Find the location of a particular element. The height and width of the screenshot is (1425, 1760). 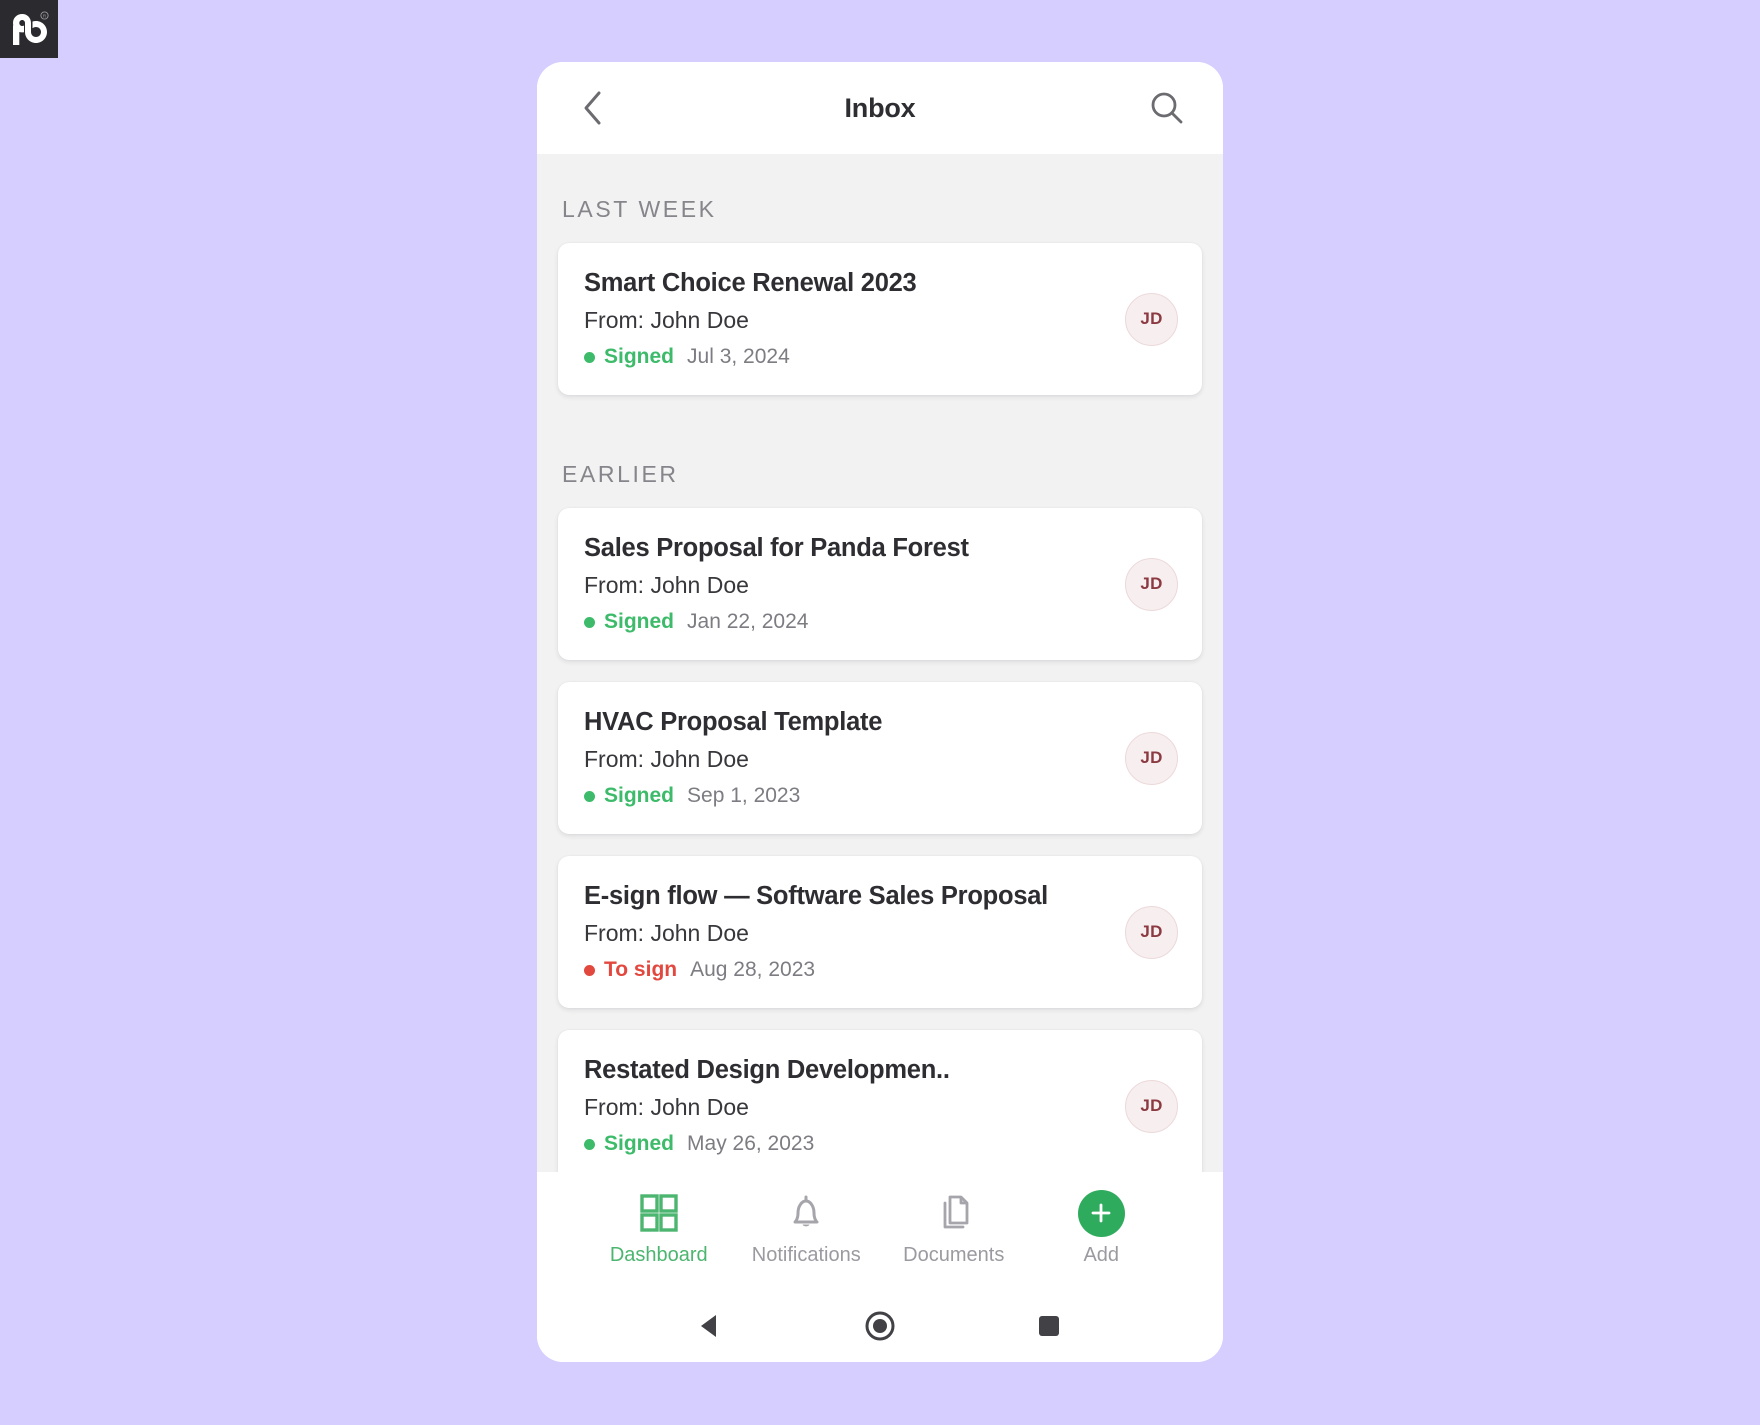

android-recents-icon is located at coordinates (1048, 1326).